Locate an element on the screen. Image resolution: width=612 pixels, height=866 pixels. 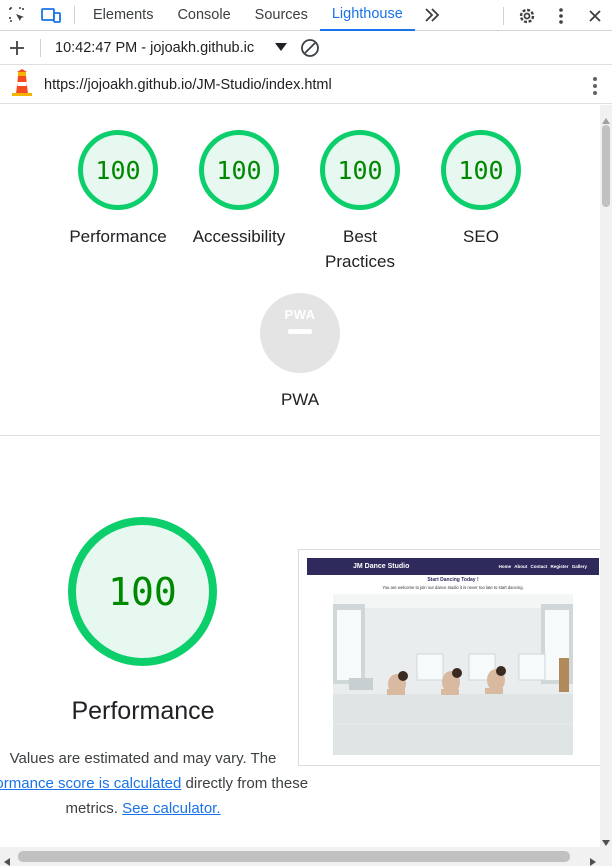
pwa-badge: PWA is located at coordinates (300, 333).